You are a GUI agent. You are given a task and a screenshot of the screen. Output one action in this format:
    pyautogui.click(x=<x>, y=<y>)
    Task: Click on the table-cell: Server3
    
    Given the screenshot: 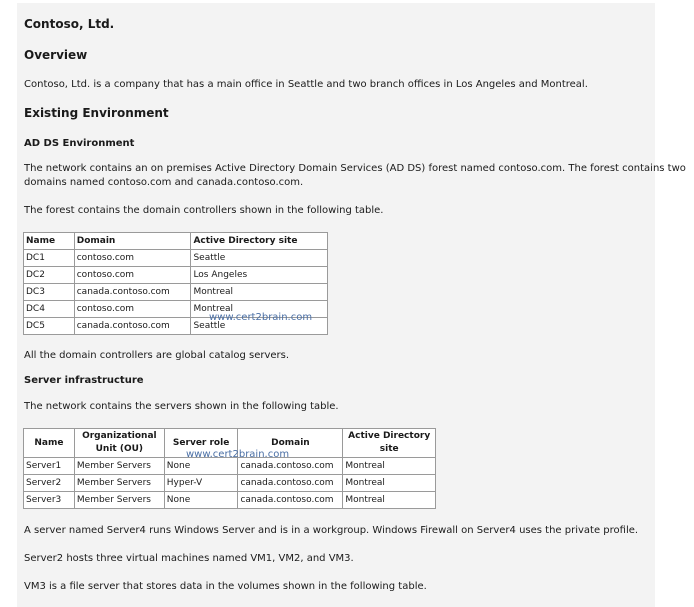 What is the action you would take?
    pyautogui.click(x=49, y=500)
    